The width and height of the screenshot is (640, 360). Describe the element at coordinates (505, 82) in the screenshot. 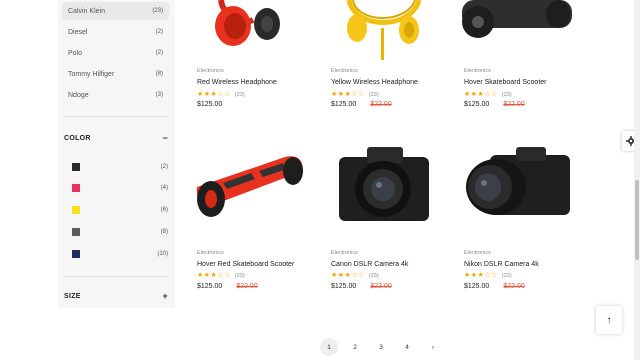

I see `product-name: Hover Skateboard Scooter` at that location.